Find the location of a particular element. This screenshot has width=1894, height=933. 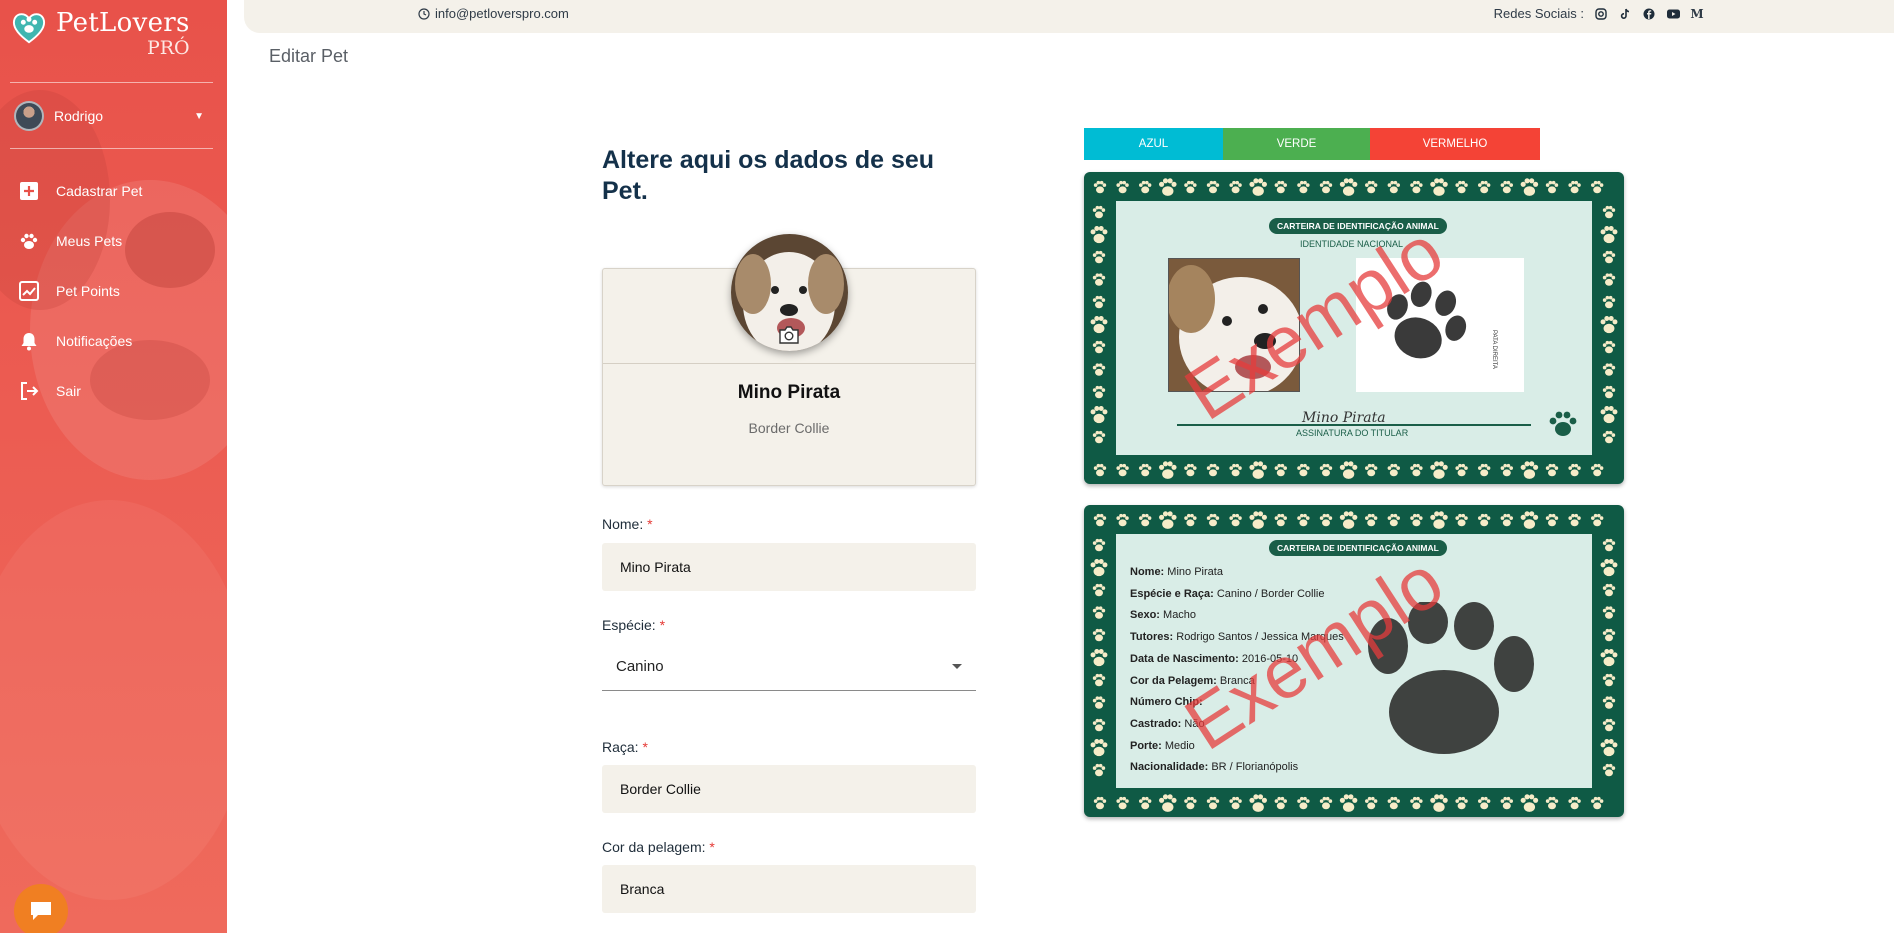

chat-button is located at coordinates (41, 908).